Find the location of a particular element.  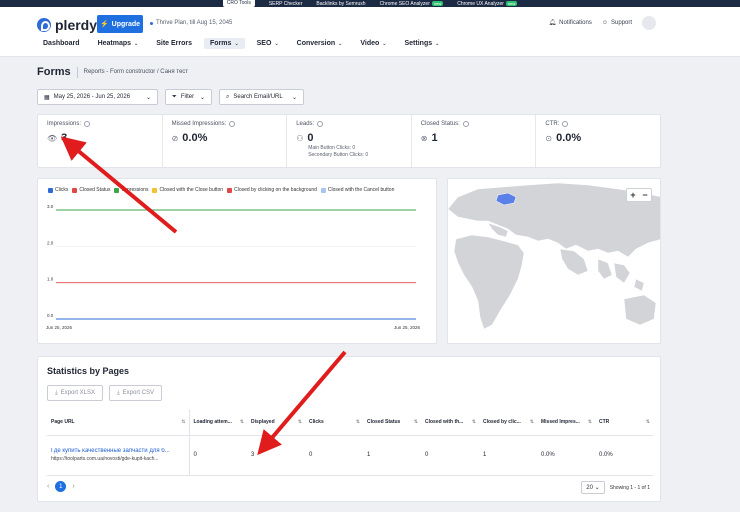

eye-icon: 👁︎ is located at coordinates (52, 138).